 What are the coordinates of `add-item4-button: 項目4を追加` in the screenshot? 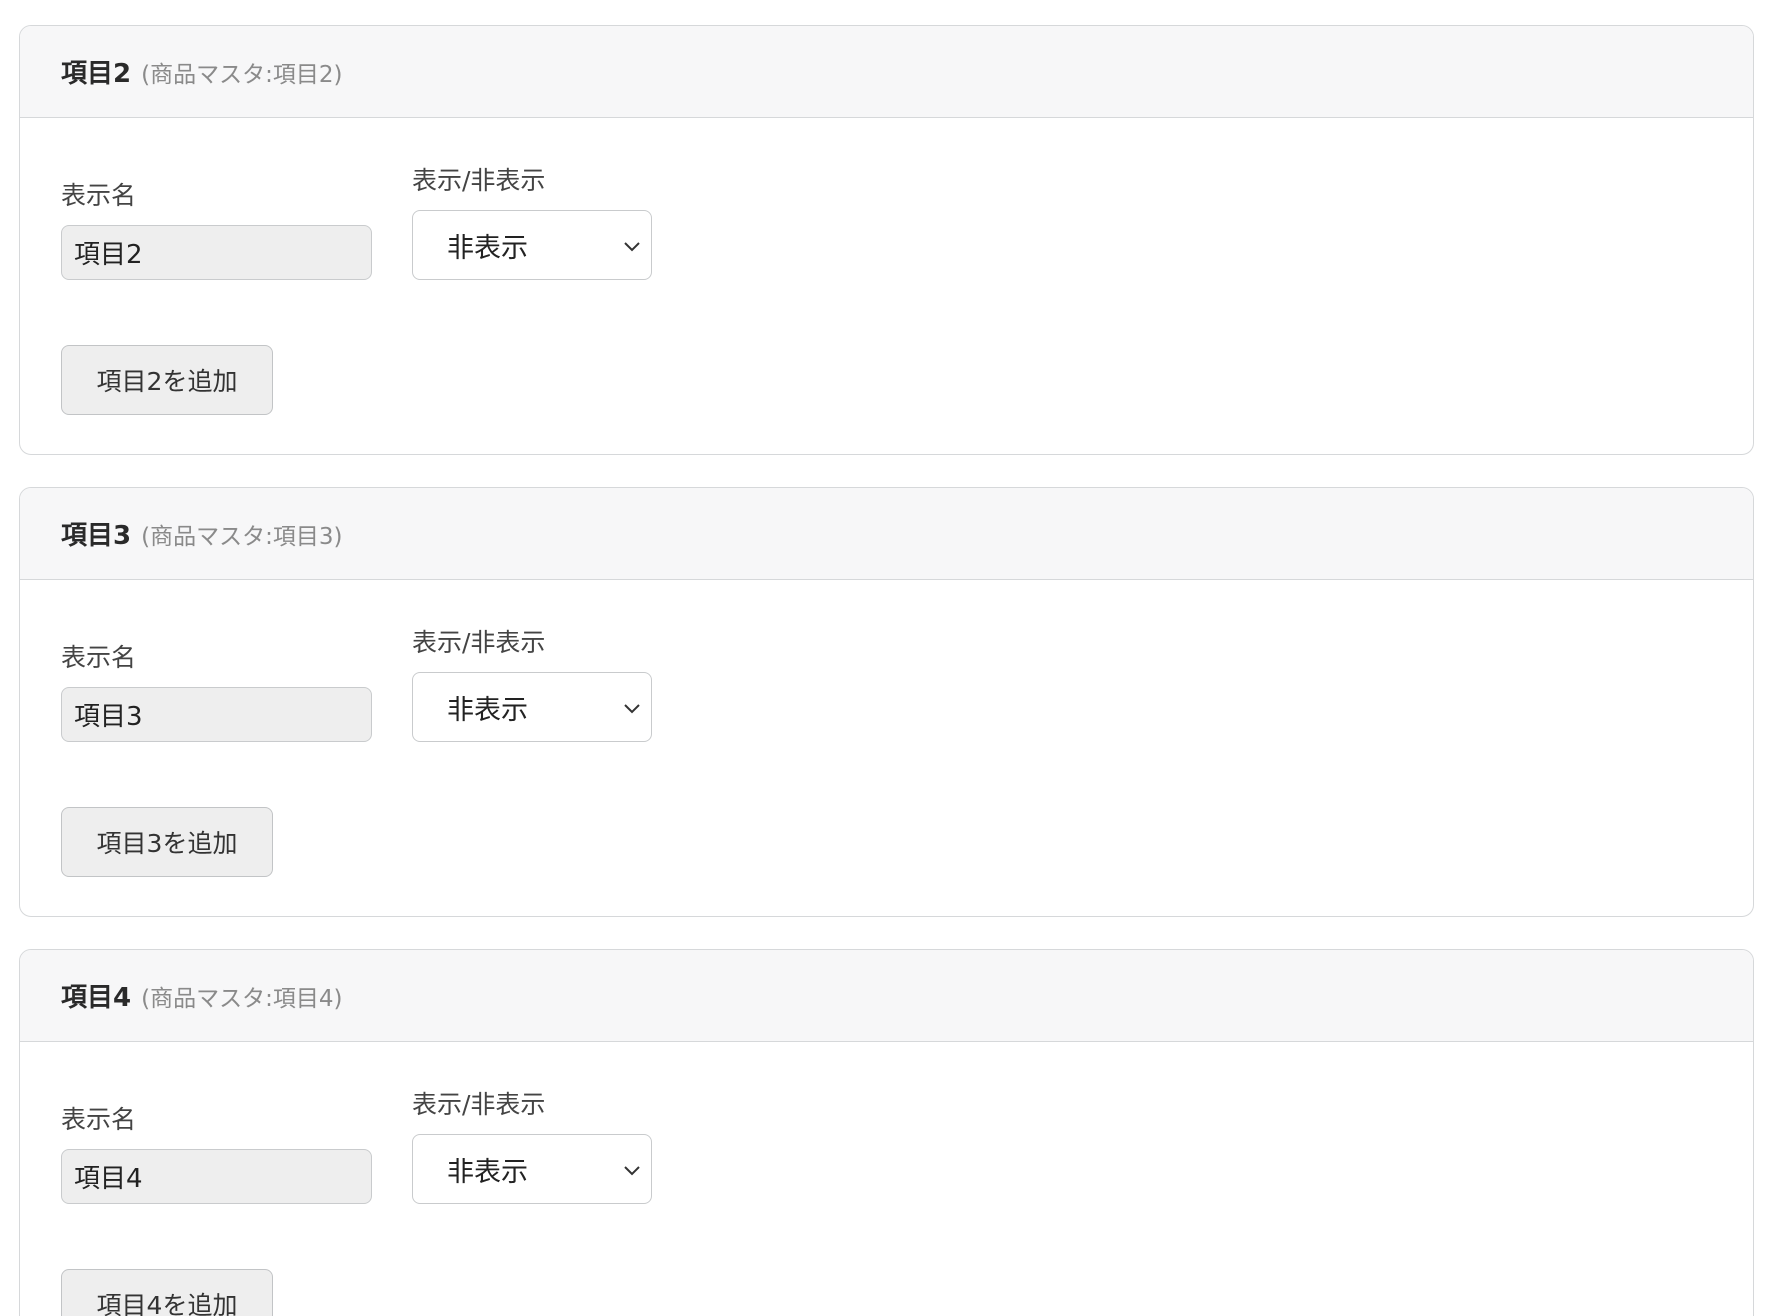 It's located at (167, 1292).